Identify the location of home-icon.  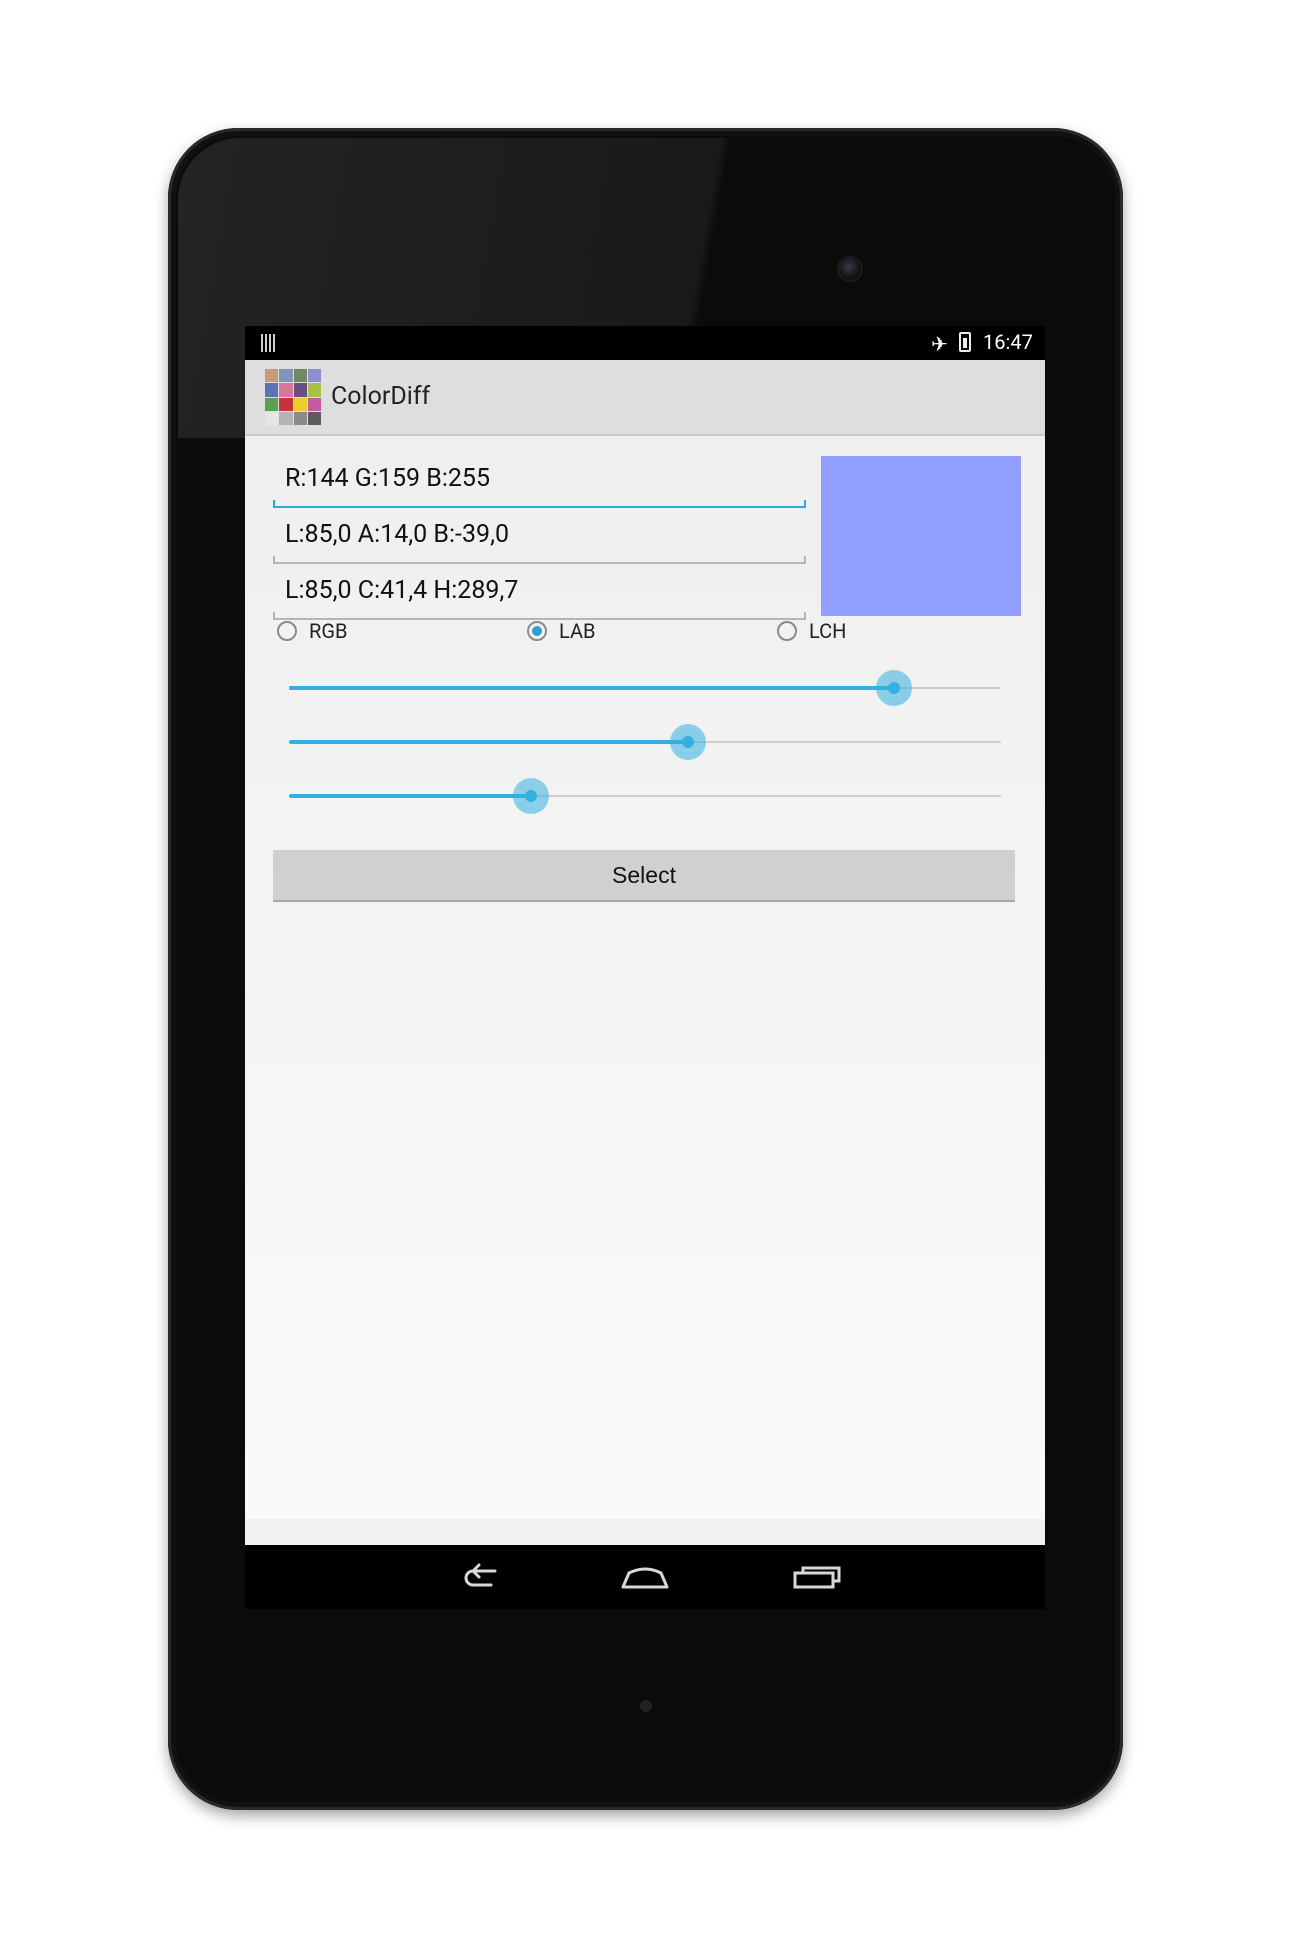
(645, 1578).